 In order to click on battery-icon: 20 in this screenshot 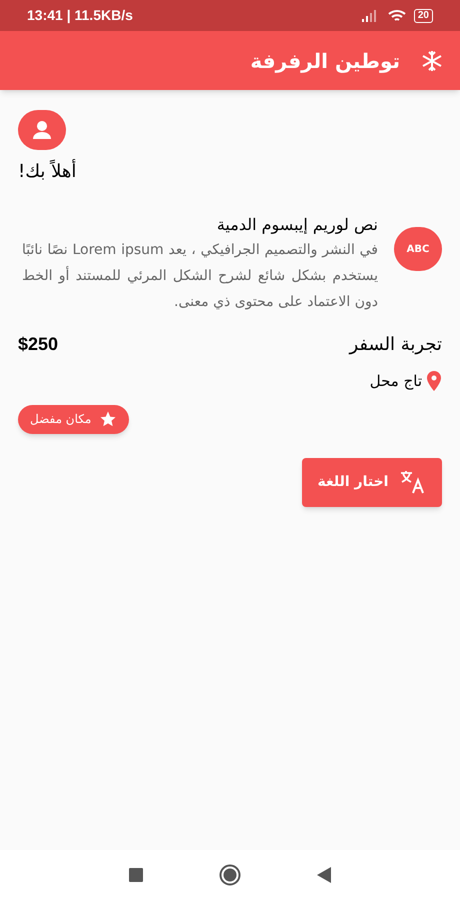, I will do `click(423, 15)`.